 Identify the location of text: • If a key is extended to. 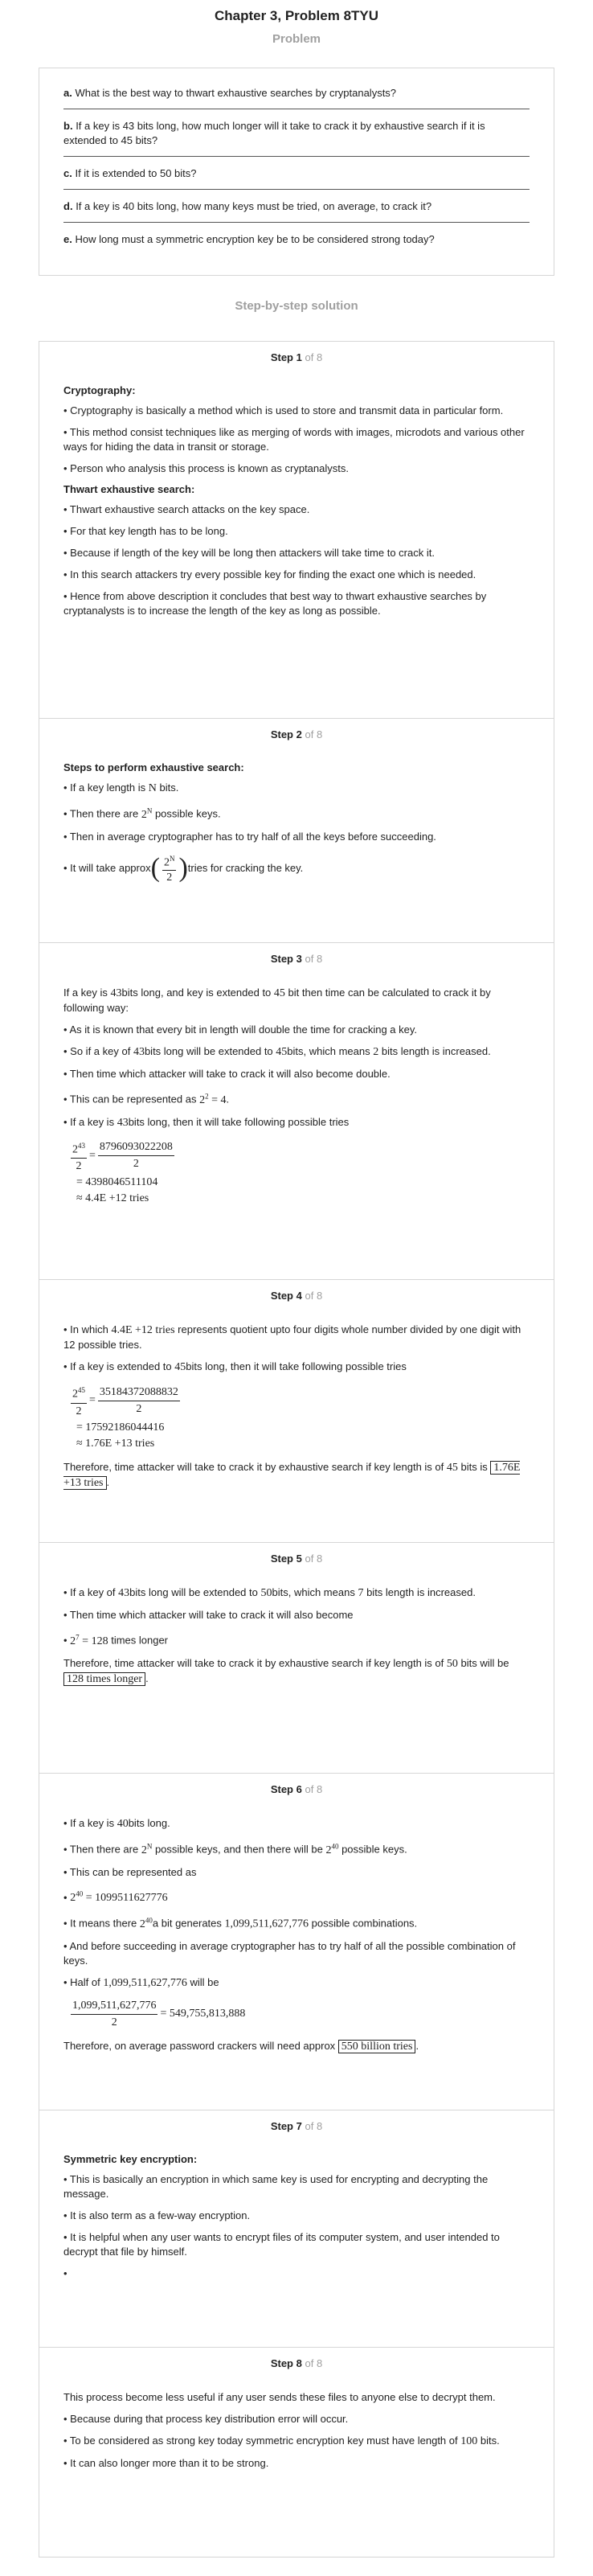
(117, 1366).